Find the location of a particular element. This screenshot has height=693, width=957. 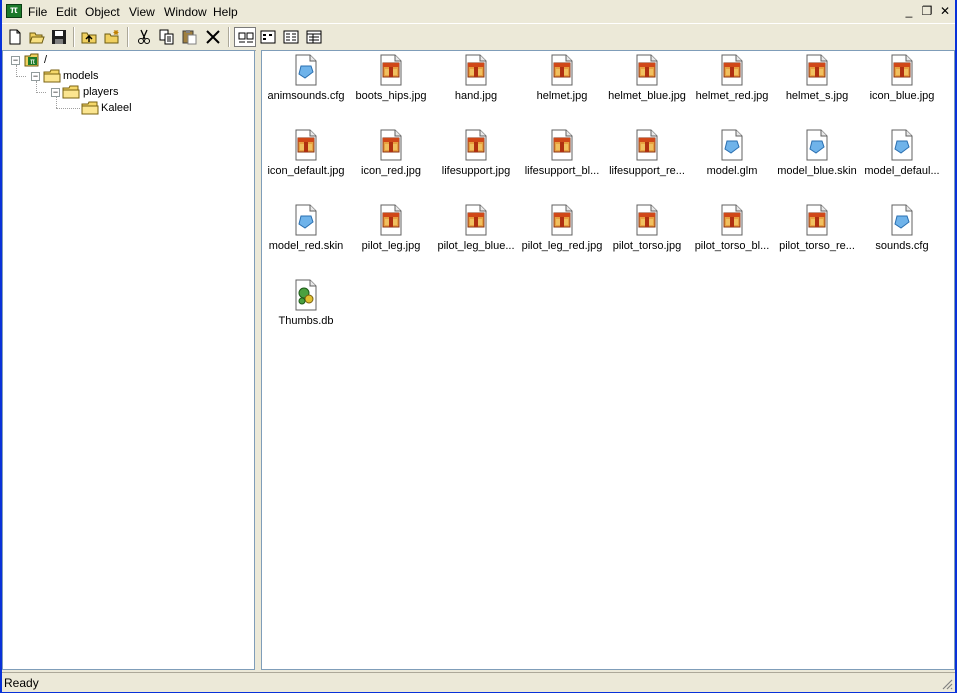

menu-file: File is located at coordinates (37, 12).